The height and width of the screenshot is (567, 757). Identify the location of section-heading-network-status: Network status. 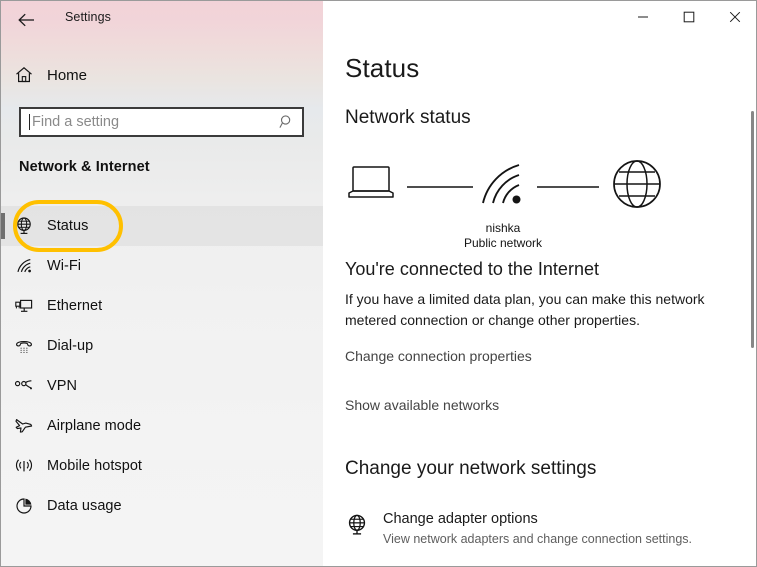
(408, 117).